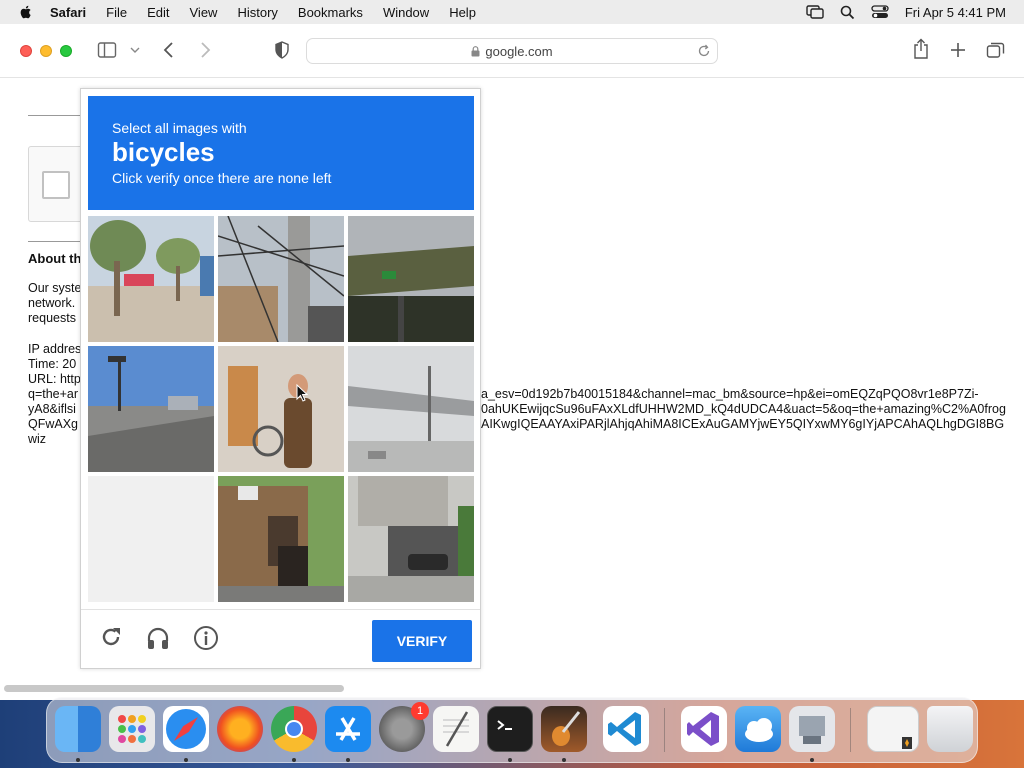 The image size is (1024, 768). What do you see at coordinates (475, 50) in the screenshot?
I see `lock-icon` at bounding box center [475, 50].